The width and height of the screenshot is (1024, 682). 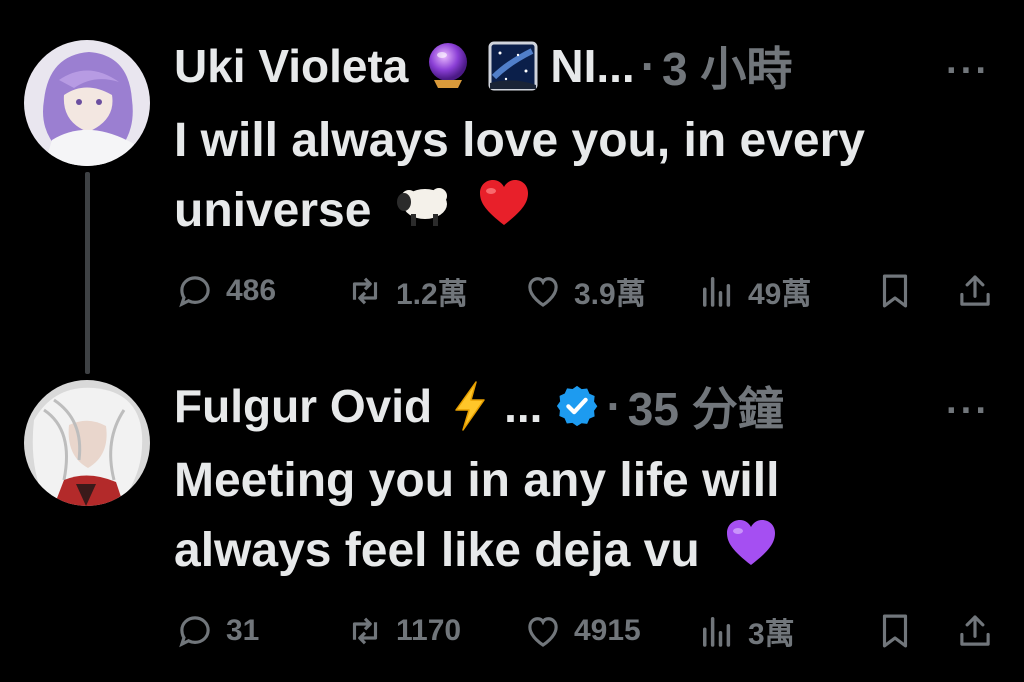 I want to click on author-name: Uki Violeta, so click(x=291, y=66).